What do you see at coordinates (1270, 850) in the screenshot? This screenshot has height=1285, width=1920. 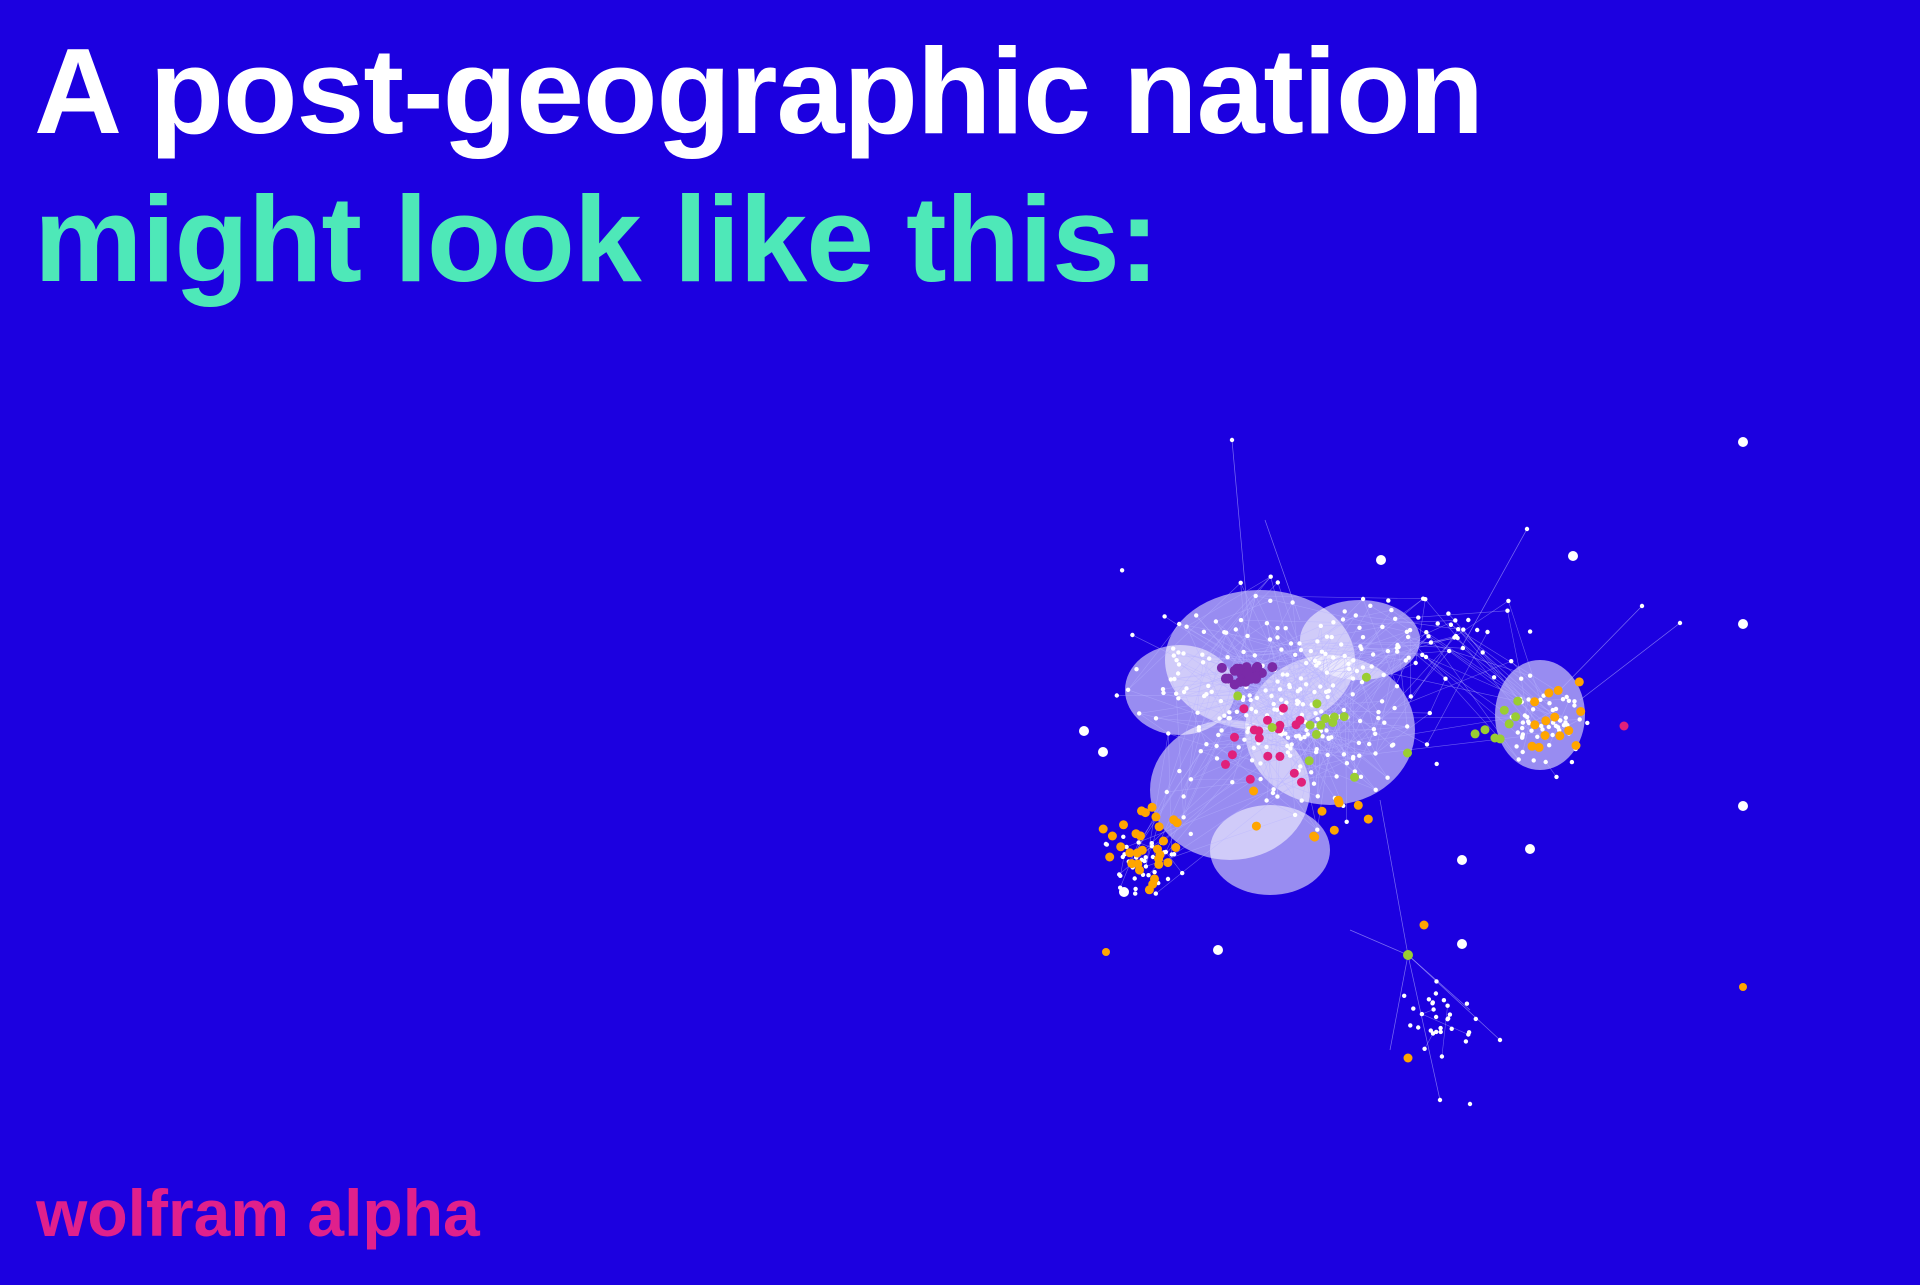 I see `cluster-glow` at bounding box center [1270, 850].